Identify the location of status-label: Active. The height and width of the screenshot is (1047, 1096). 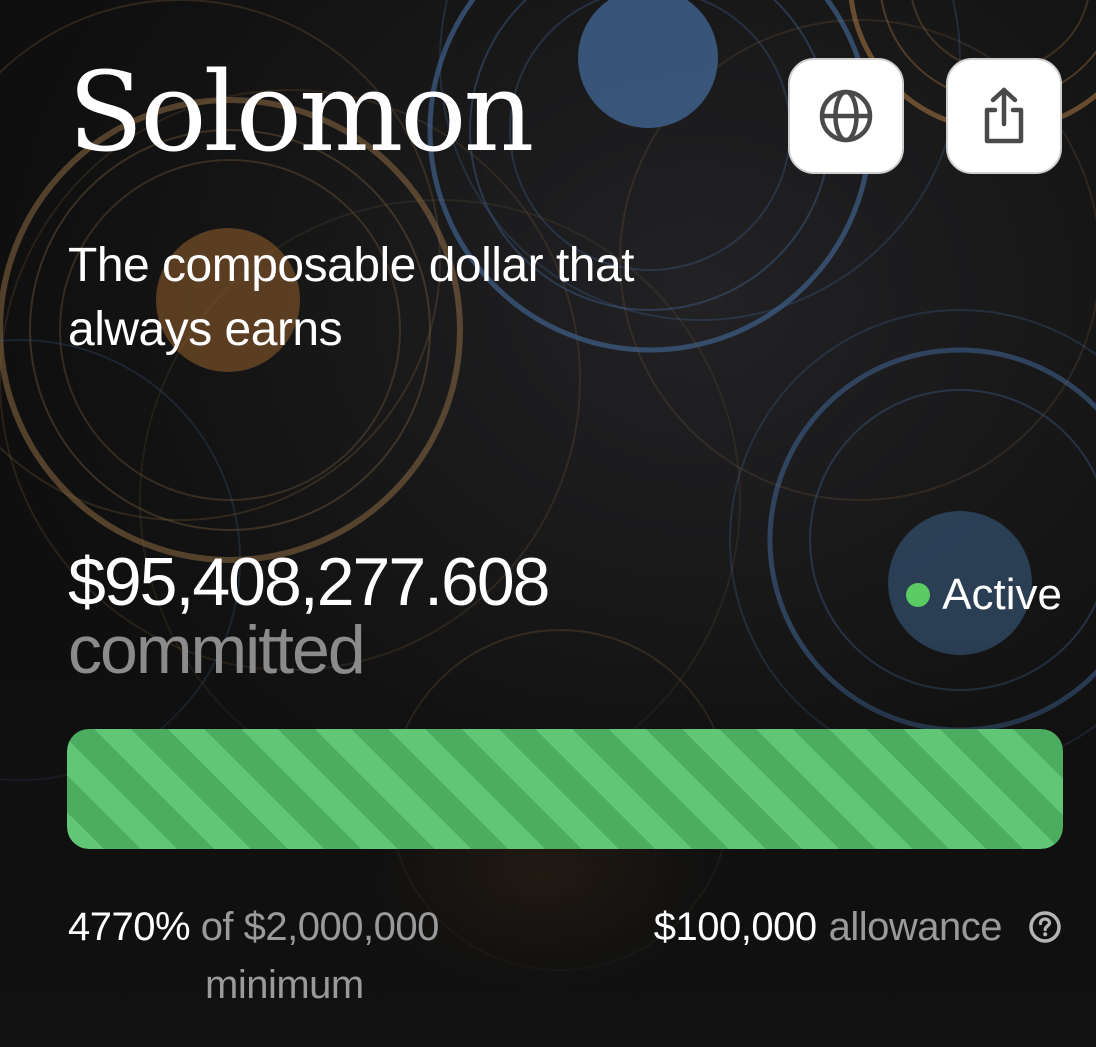
(1002, 594).